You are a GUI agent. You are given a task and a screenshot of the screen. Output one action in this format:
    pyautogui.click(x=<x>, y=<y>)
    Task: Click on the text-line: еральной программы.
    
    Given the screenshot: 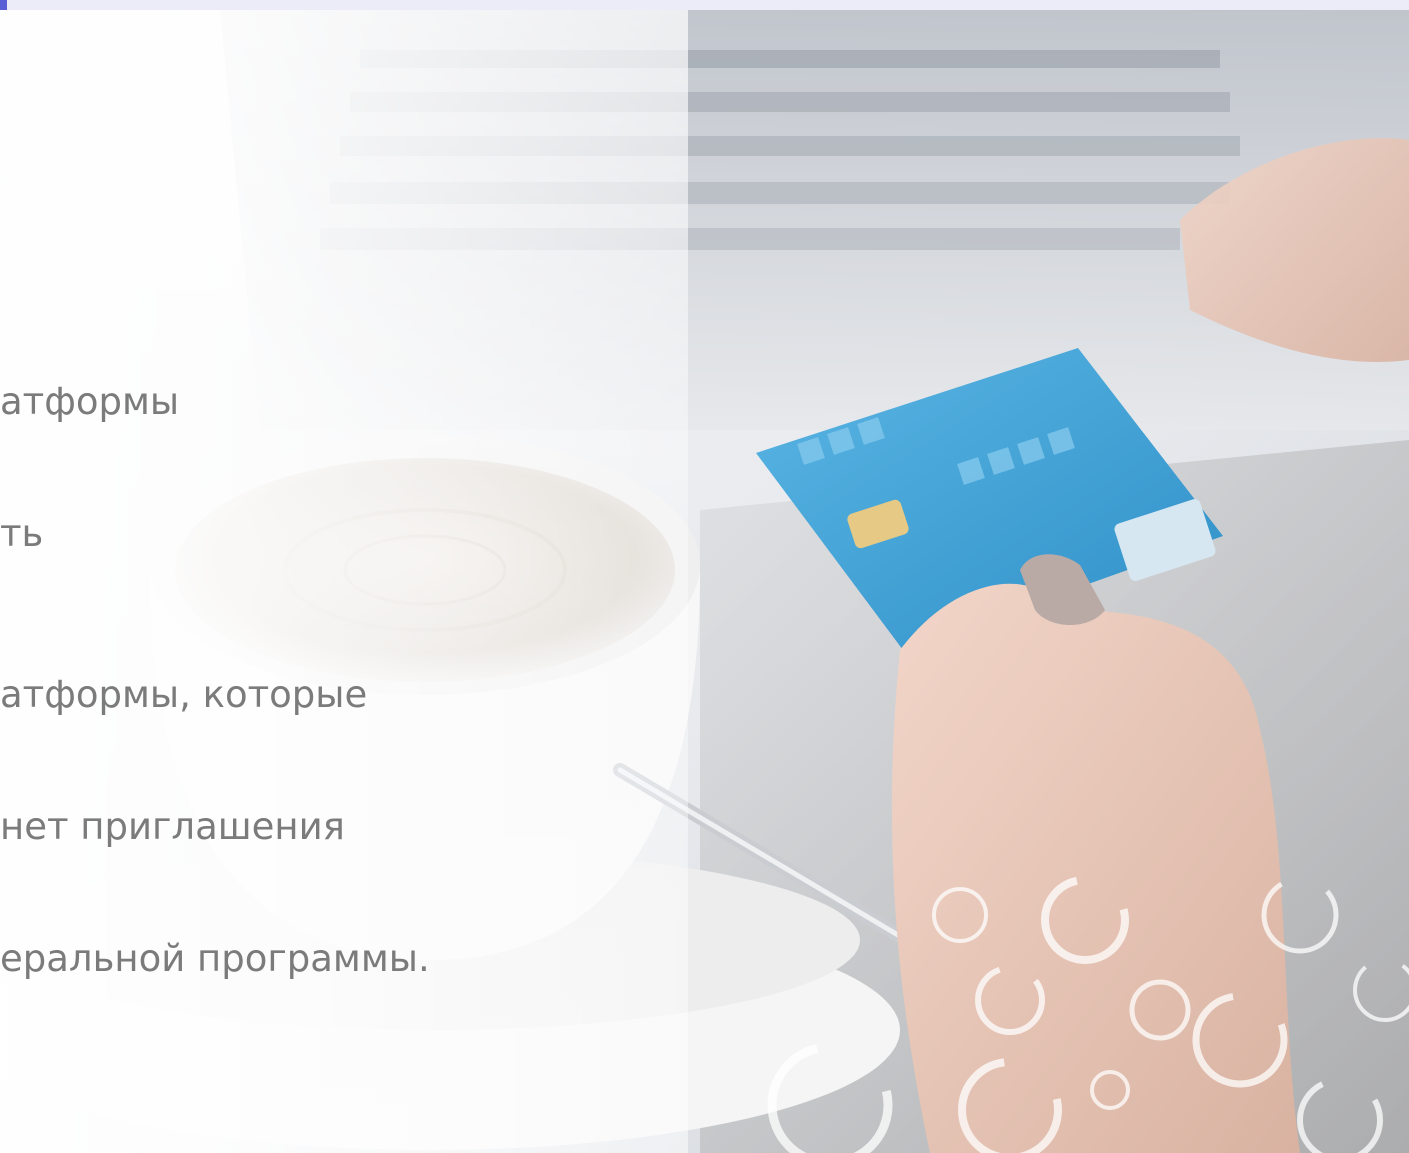 What is the action you would take?
    pyautogui.click(x=215, y=958)
    